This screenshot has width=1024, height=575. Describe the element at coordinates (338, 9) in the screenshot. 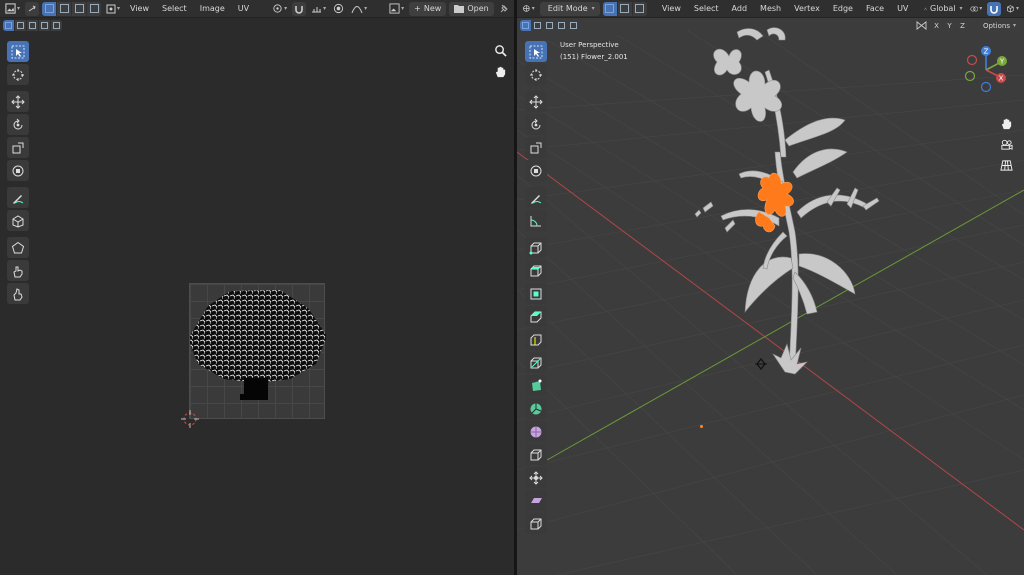

I see `proportional-edit-toggle` at that location.